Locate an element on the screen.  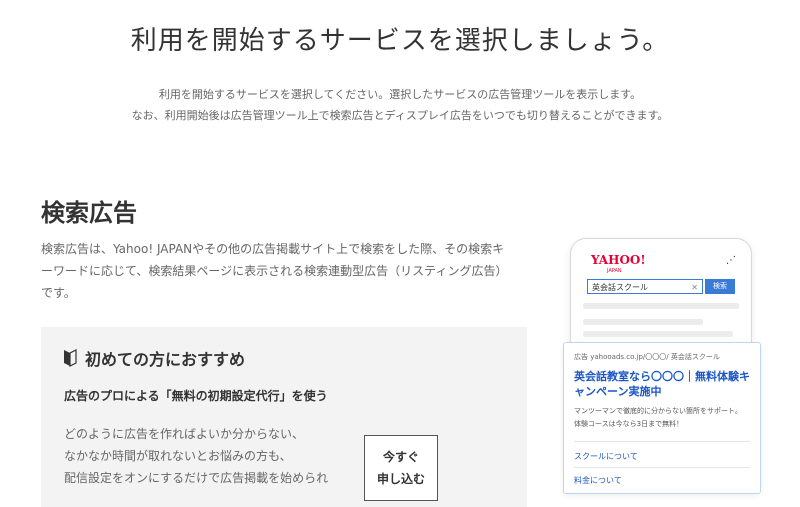
yahoo-logo-sub: JAPAN is located at coordinates (614, 271).